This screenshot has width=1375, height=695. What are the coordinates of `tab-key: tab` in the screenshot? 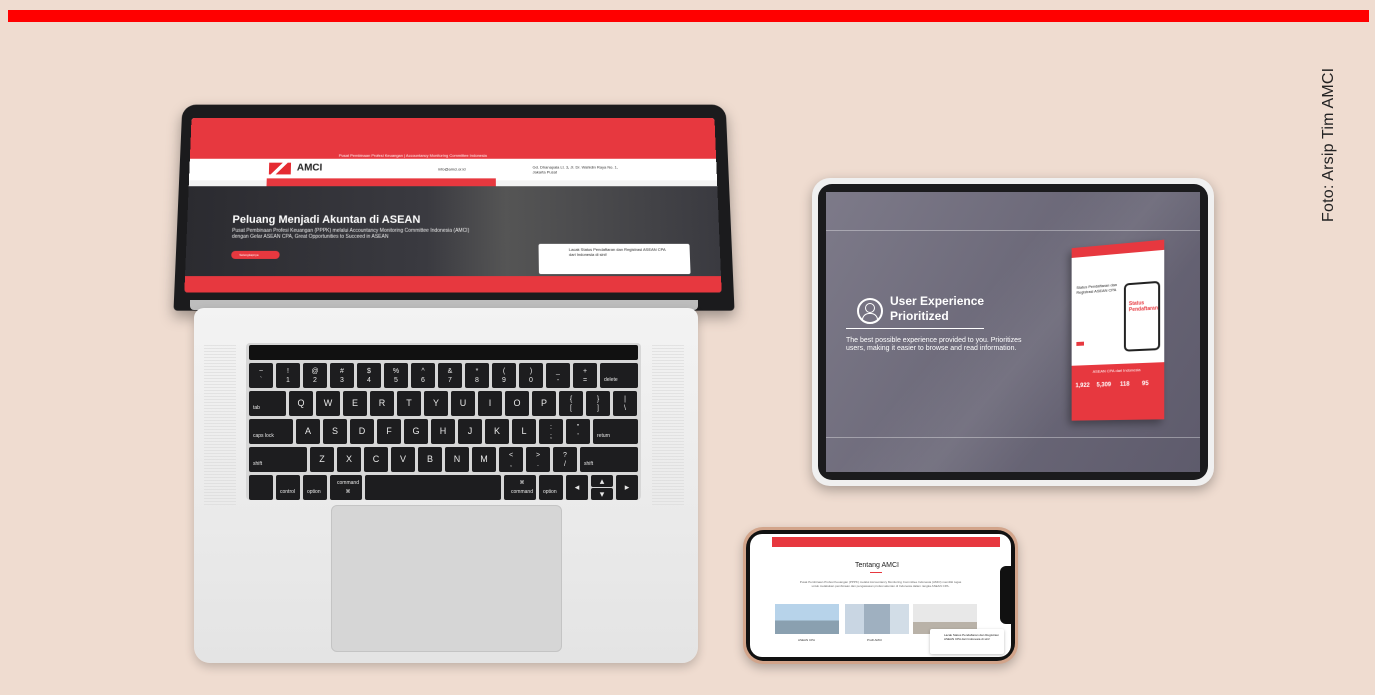 It's located at (267, 403).